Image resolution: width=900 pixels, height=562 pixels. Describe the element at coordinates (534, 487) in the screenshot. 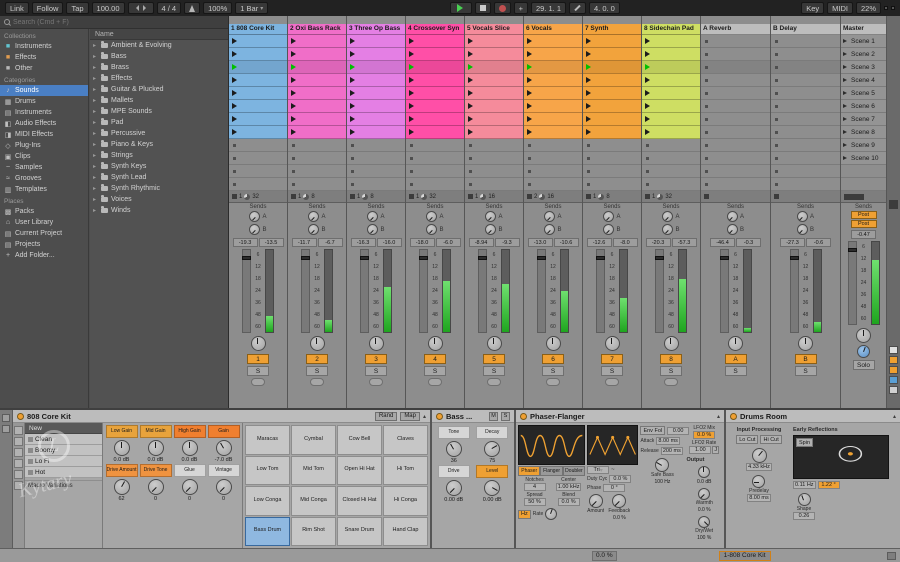

I see `param-value: 4` at that location.